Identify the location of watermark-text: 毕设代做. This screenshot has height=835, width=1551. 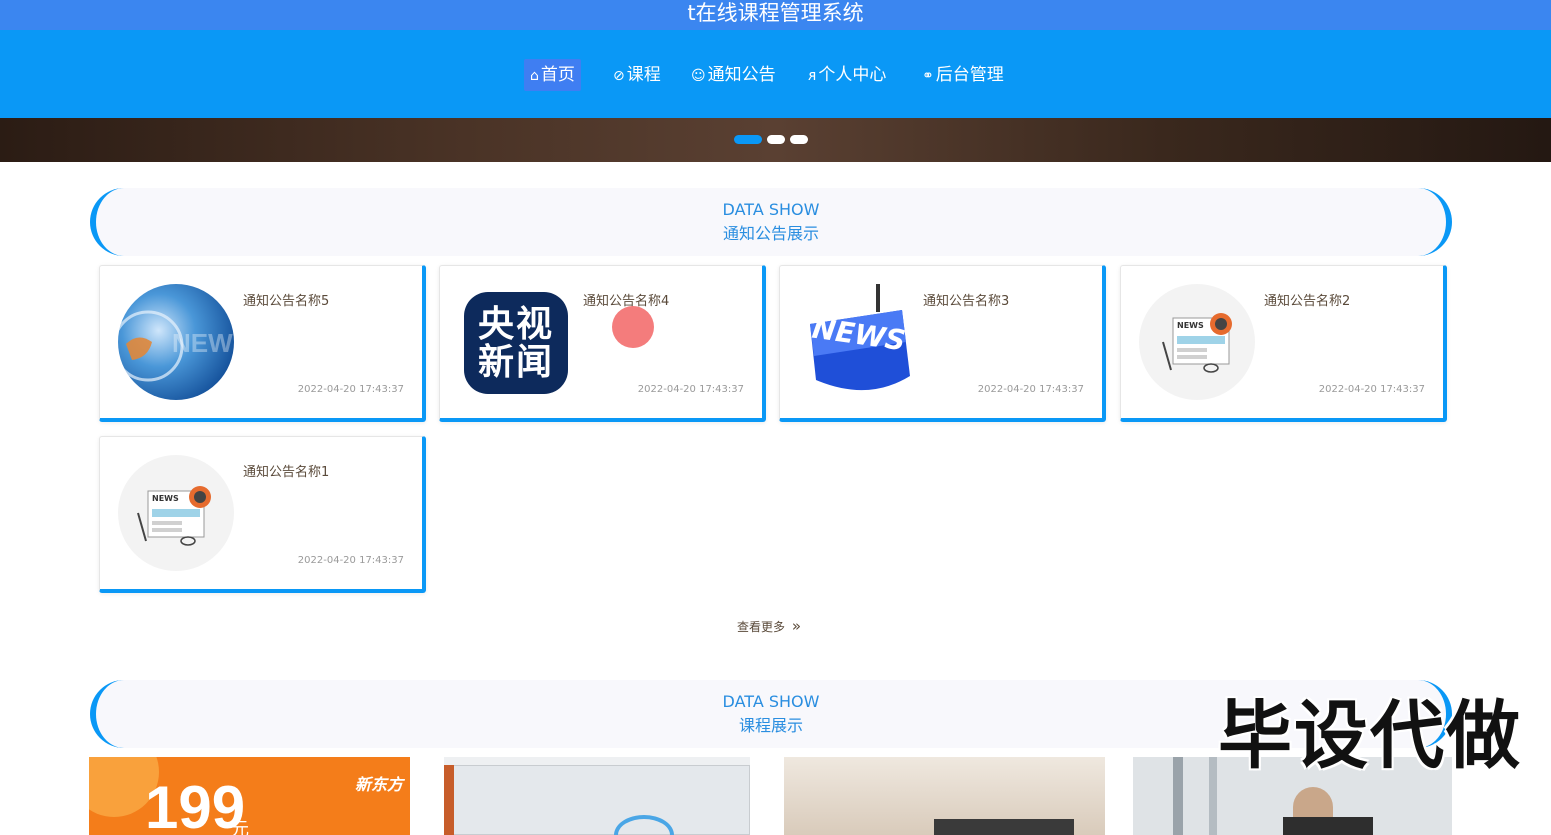
(1370, 736).